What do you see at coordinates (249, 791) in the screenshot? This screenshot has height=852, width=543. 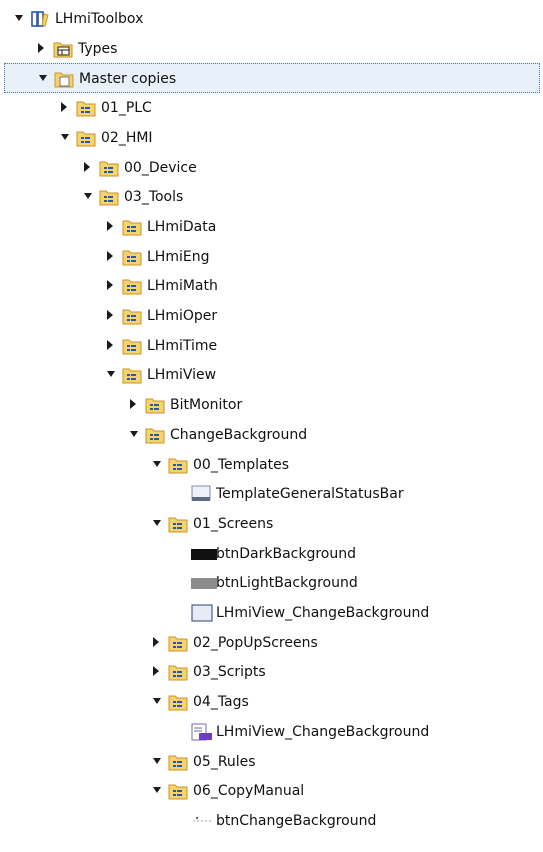 I see `tree-item-label: 06_CopyManual` at bounding box center [249, 791].